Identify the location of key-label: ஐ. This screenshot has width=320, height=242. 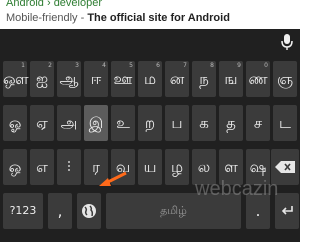
(42, 79).